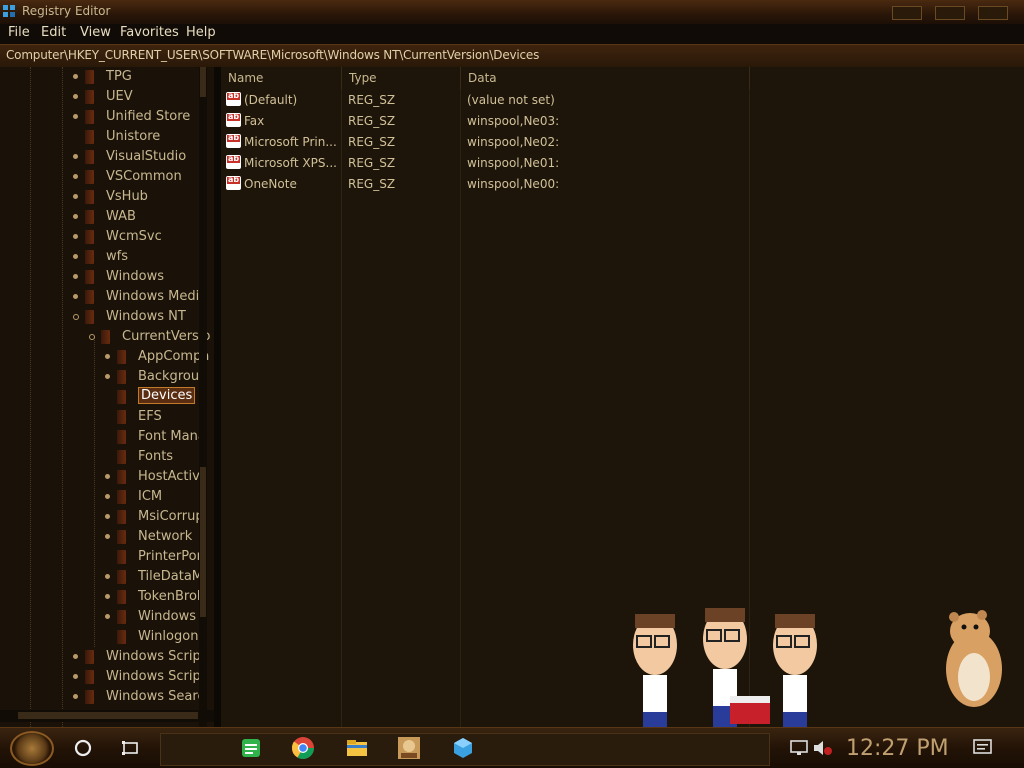  I want to click on start-icon, so click(32, 748).